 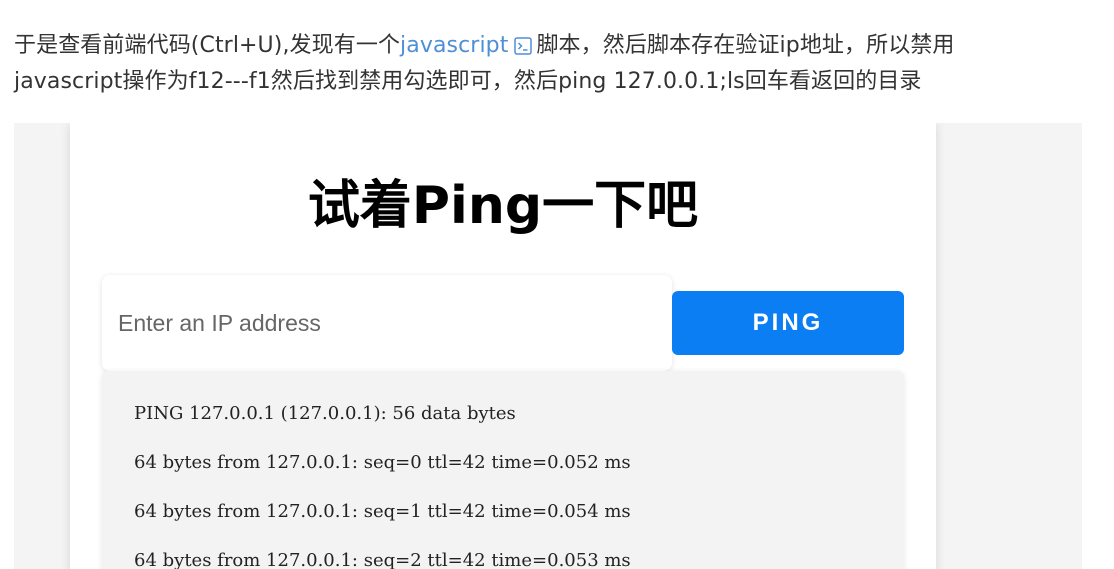 What do you see at coordinates (523, 43) in the screenshot?
I see `external-link-icon` at bounding box center [523, 43].